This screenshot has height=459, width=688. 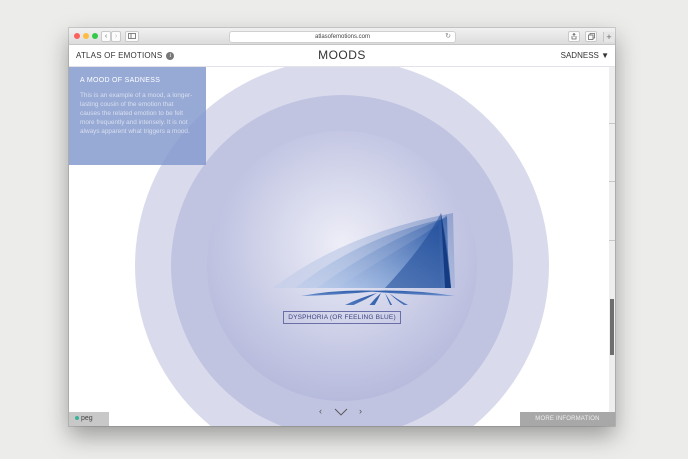 I want to click on previous-button: ‹, so click(x=320, y=411).